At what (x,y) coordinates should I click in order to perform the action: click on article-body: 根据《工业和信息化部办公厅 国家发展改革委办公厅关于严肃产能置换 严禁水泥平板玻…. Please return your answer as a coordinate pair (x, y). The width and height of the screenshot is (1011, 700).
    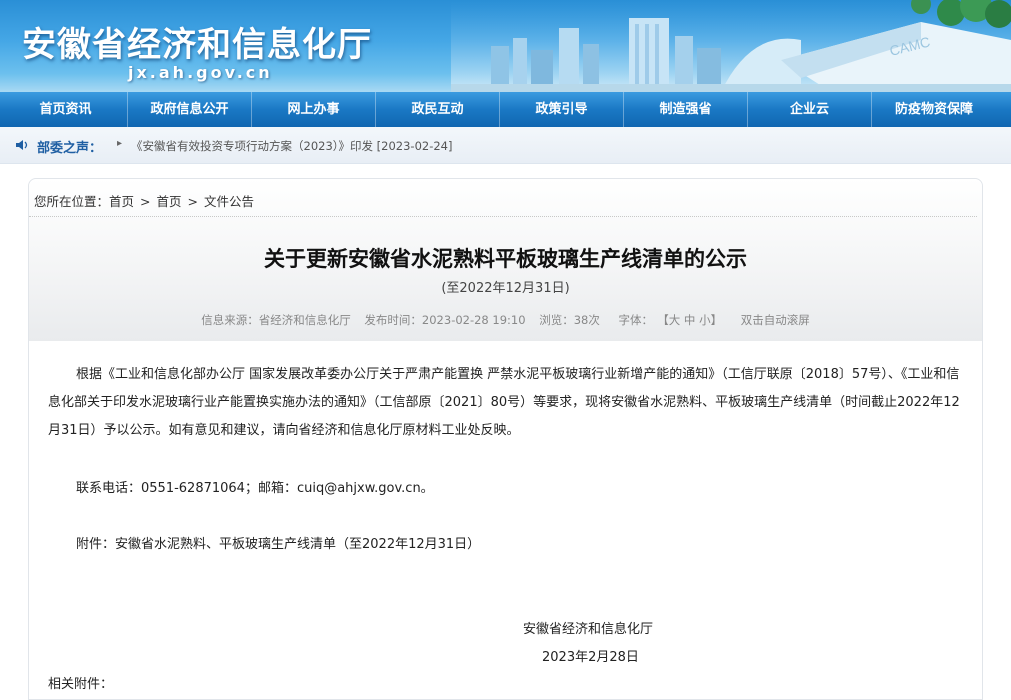
    Looking at the image, I should click on (508, 403).